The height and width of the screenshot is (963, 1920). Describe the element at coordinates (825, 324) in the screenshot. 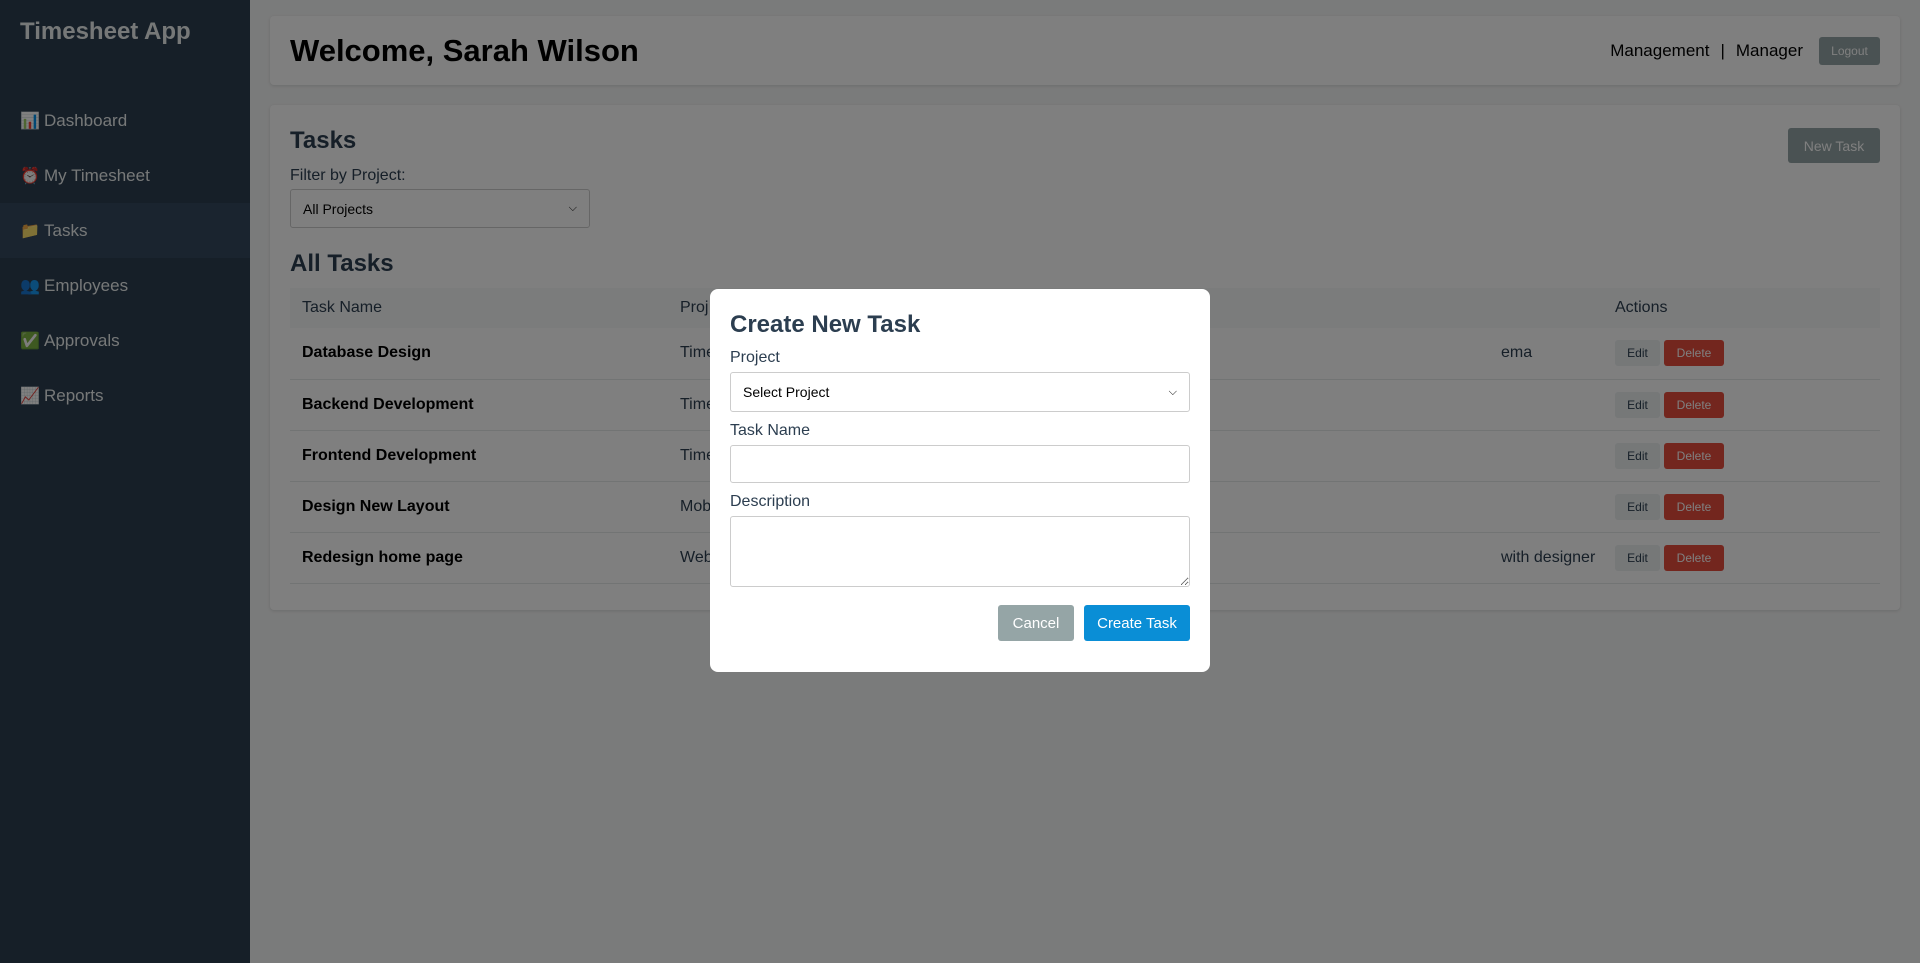

I see `modal-title: Create New Task` at that location.